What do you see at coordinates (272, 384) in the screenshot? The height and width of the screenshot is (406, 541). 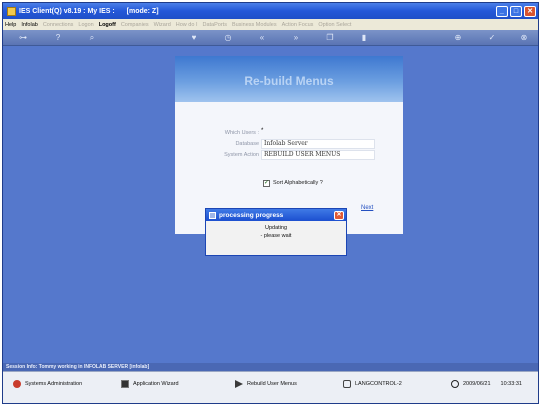 I see `task-label: Rebuild User Menus` at bounding box center [272, 384].